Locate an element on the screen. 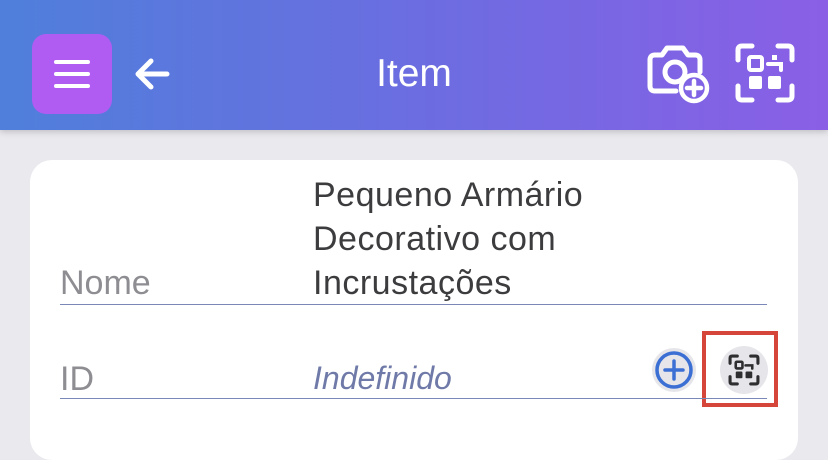 The image size is (828, 460). qr-scan-icon is located at coordinates (765, 73).